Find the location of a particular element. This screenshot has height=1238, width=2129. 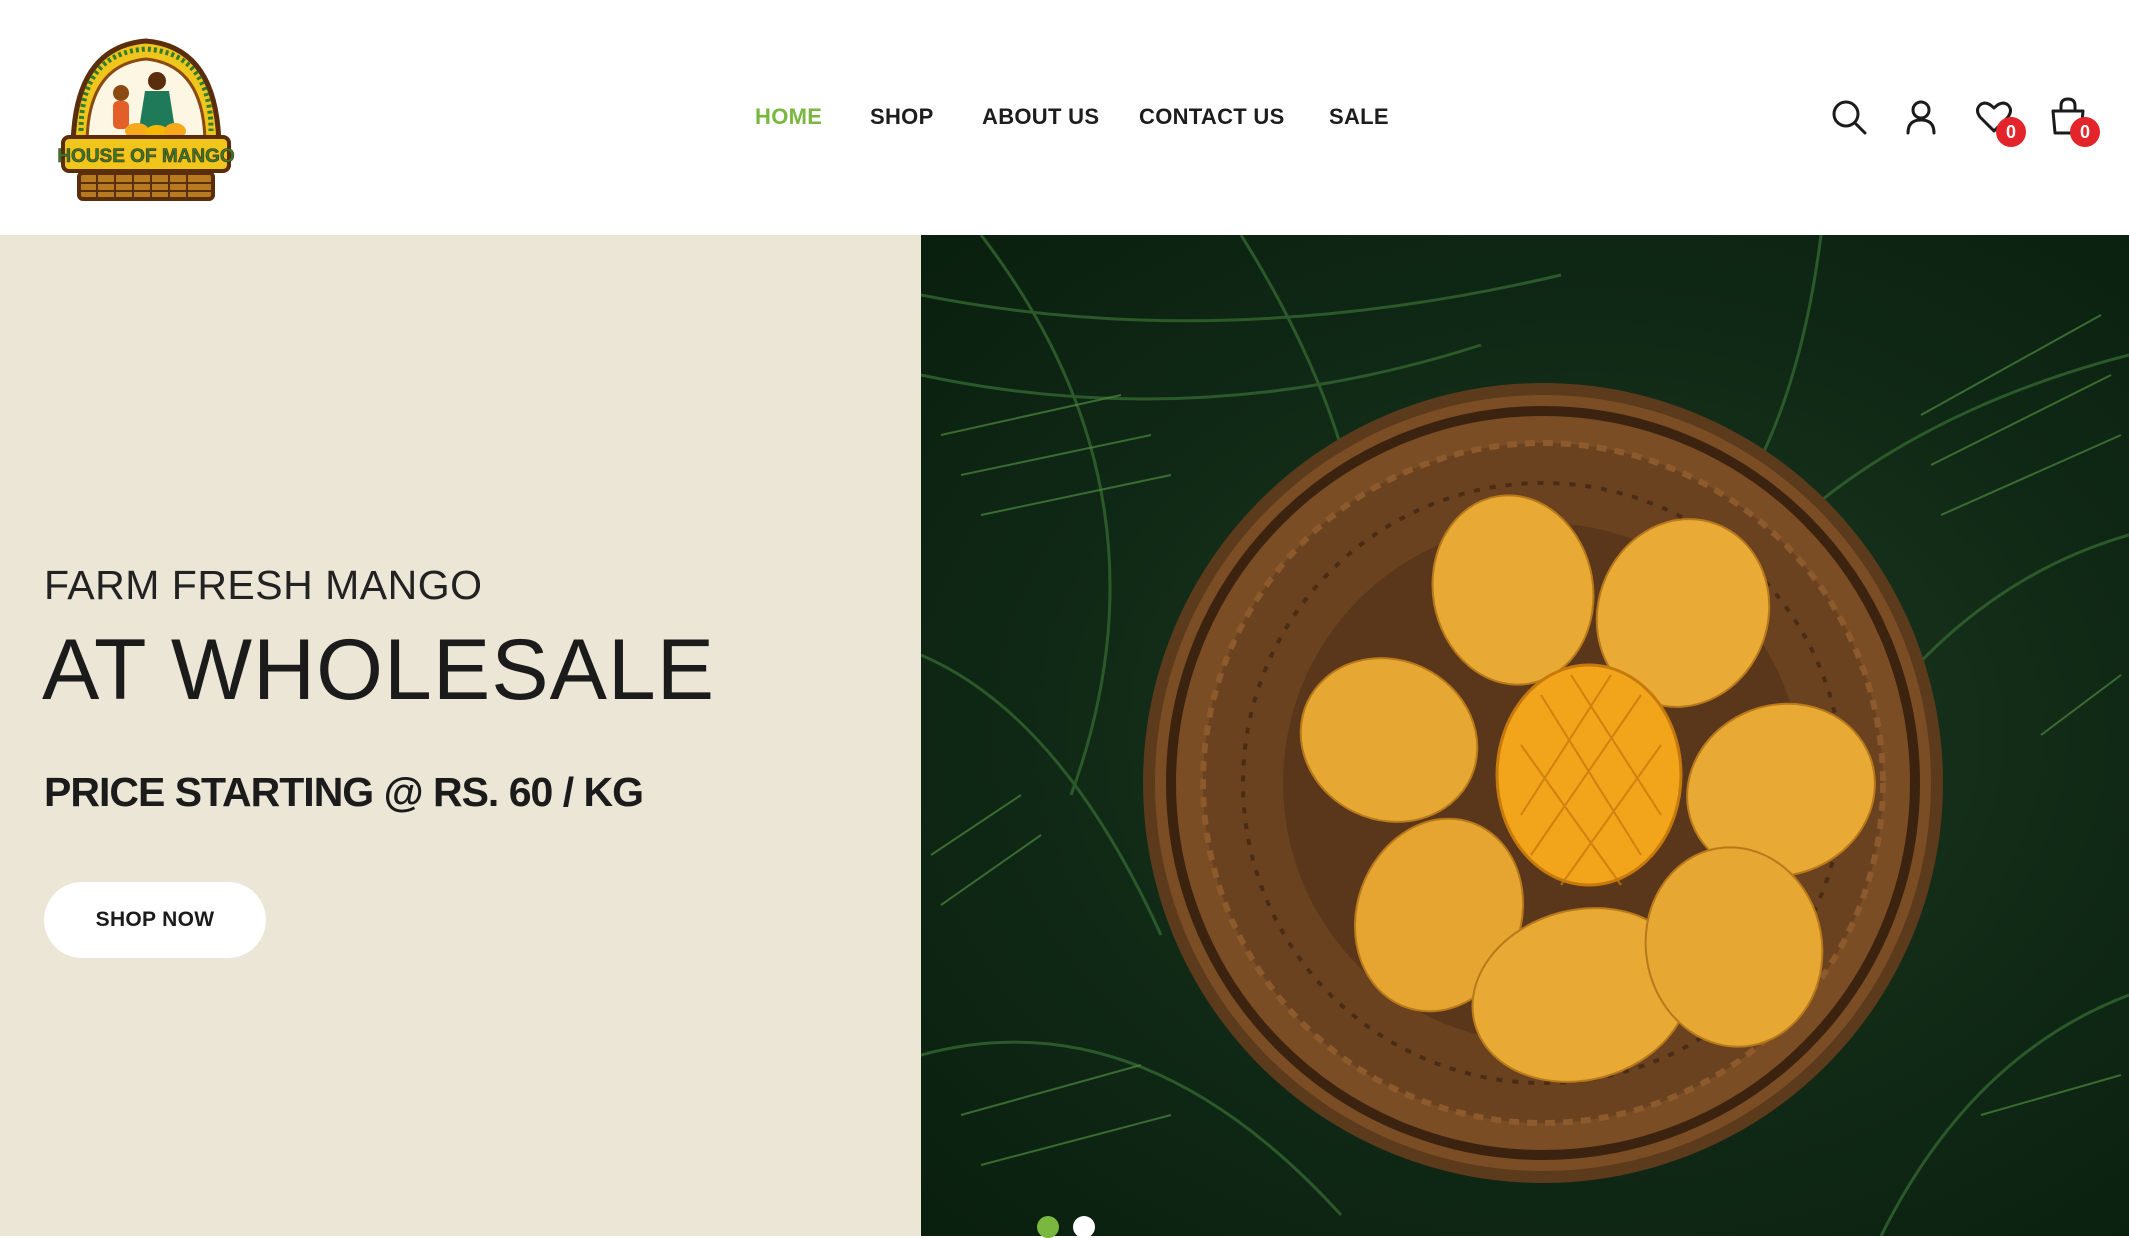

wishlist-button: 0 is located at coordinates (1999, 121).